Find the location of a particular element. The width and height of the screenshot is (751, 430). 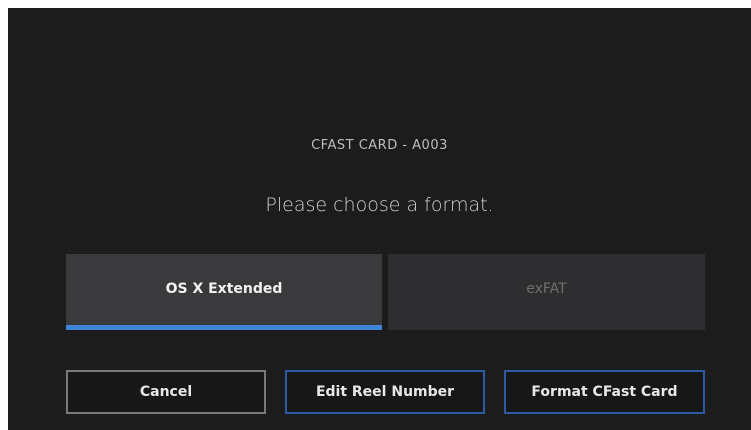

tab-os-x-extended: OS X Extended is located at coordinates (224, 292).